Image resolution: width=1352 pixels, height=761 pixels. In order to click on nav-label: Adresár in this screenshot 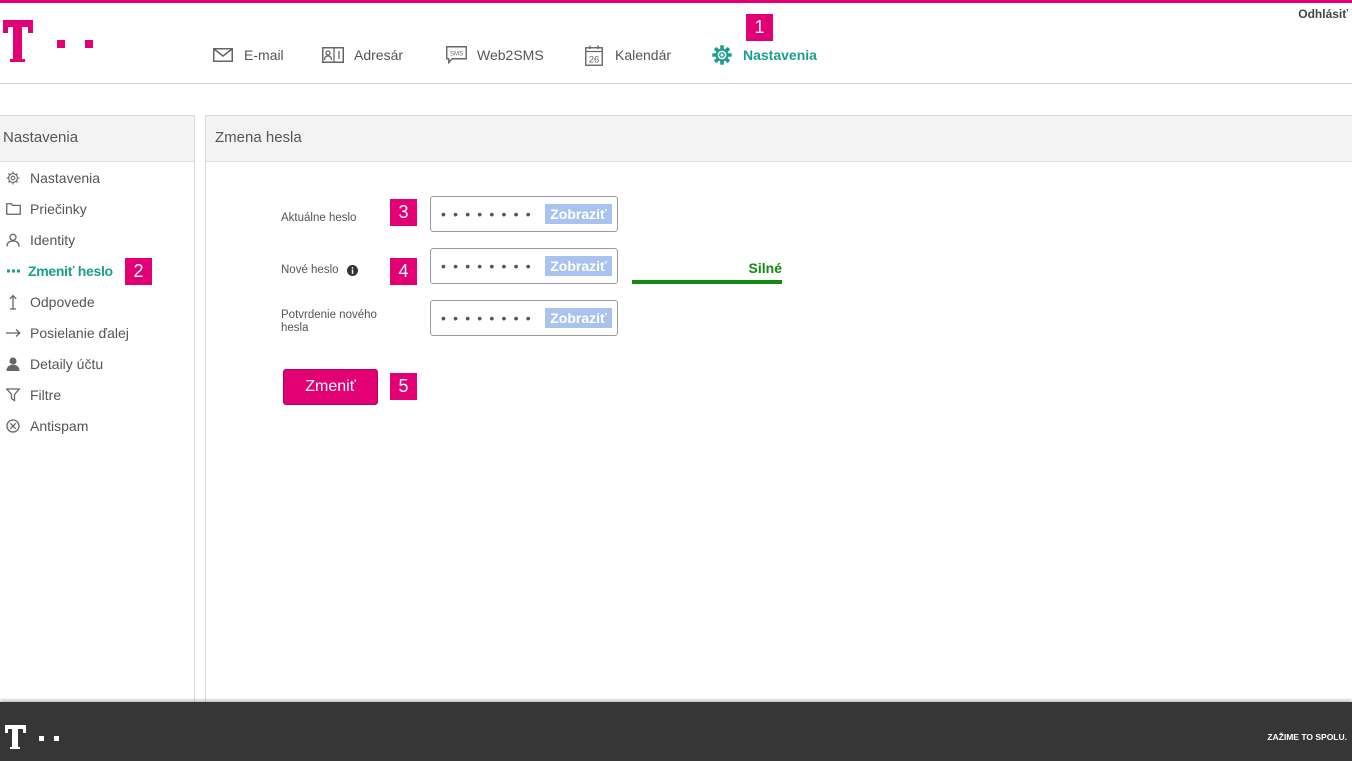, I will do `click(379, 55)`.